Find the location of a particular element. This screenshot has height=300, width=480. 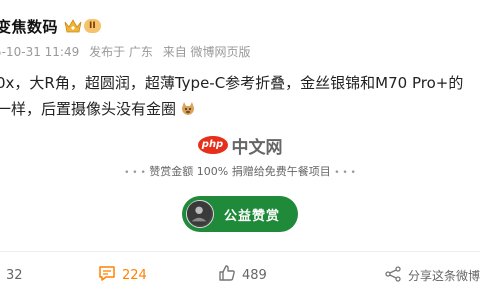

post-meta: 5-10-31 11:49 发布于 广东 来自 微博网页版 is located at coordinates (128, 51).